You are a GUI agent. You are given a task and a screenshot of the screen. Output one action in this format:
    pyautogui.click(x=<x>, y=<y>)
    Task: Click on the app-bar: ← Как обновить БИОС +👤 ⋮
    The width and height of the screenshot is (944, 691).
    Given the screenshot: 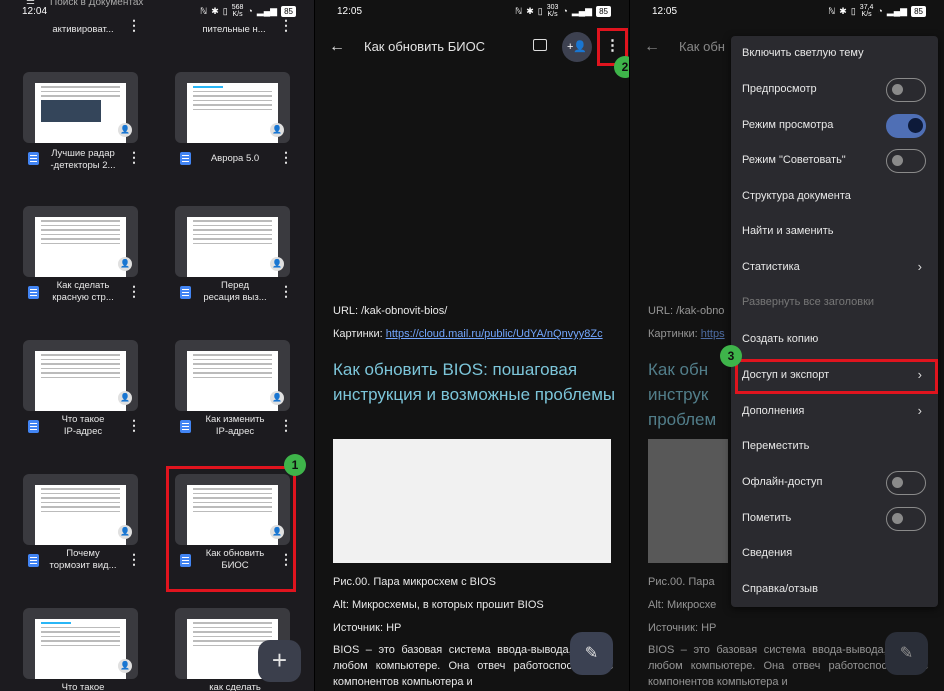 What is the action you would take?
    pyautogui.click(x=472, y=48)
    